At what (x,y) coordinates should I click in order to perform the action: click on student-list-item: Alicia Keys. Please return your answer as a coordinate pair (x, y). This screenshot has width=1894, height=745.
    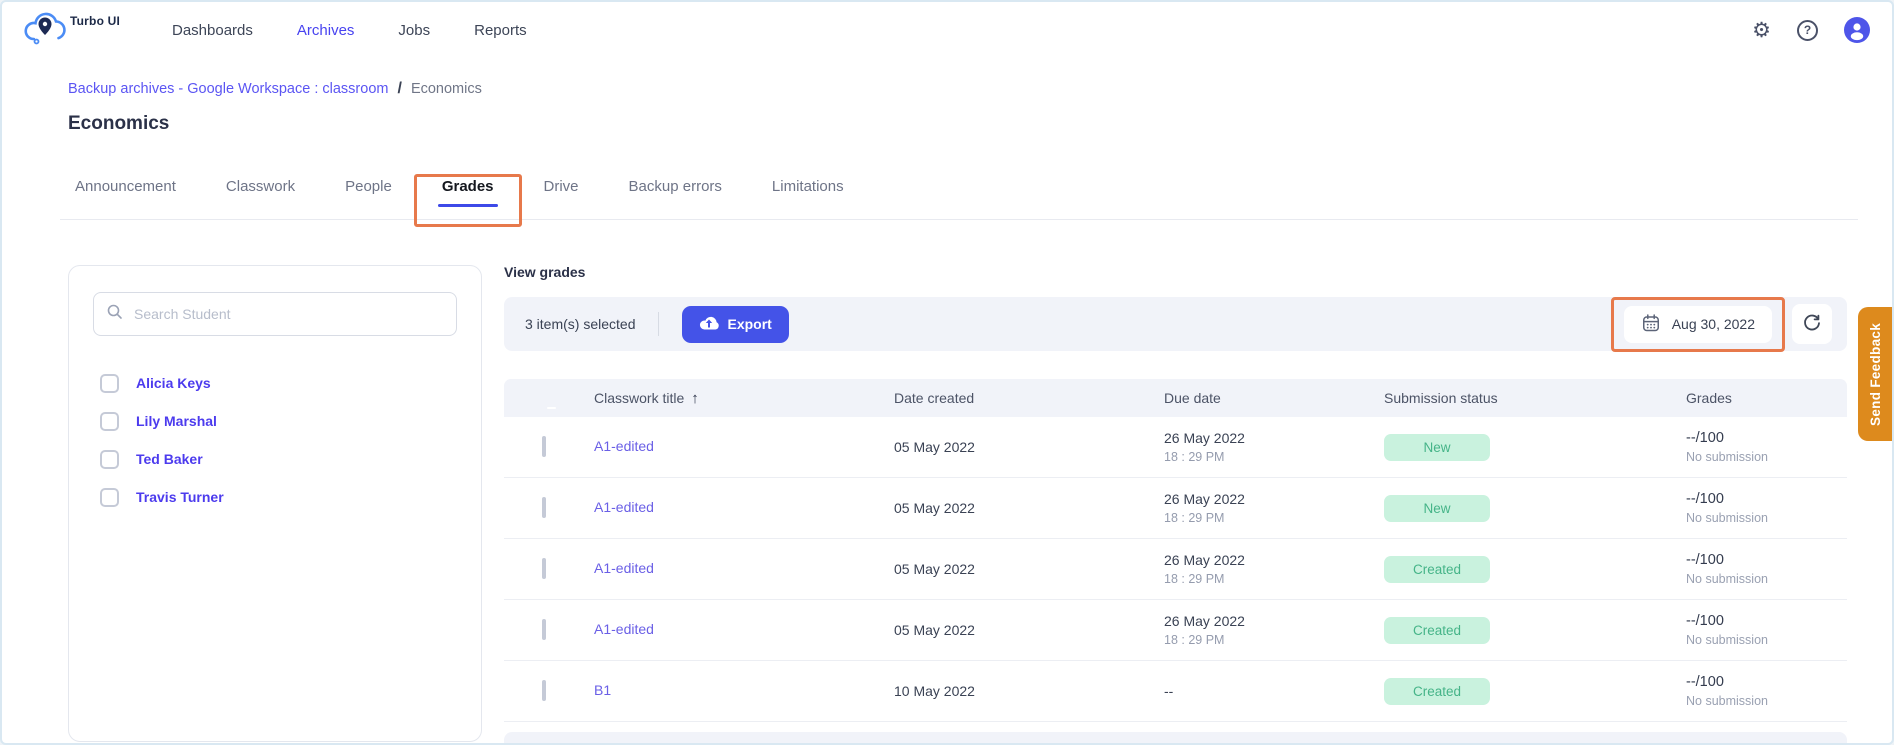
    Looking at the image, I should click on (278, 383).